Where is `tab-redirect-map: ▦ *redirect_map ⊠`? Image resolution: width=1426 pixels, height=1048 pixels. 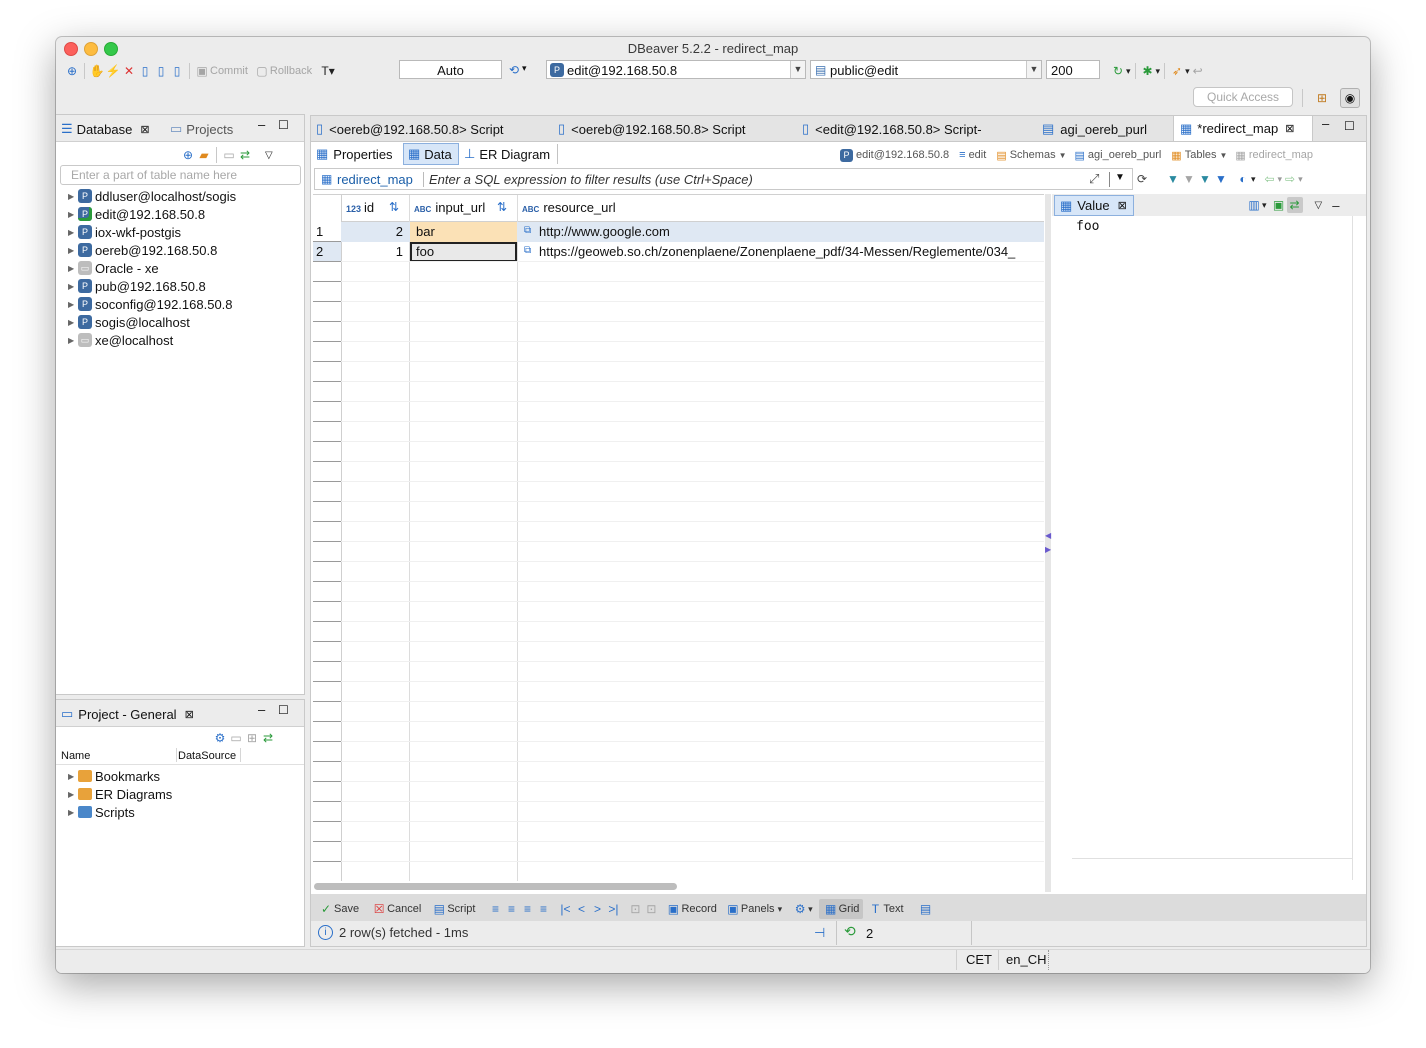 tab-redirect-map: ▦ *redirect_map ⊠ is located at coordinates (1243, 128).